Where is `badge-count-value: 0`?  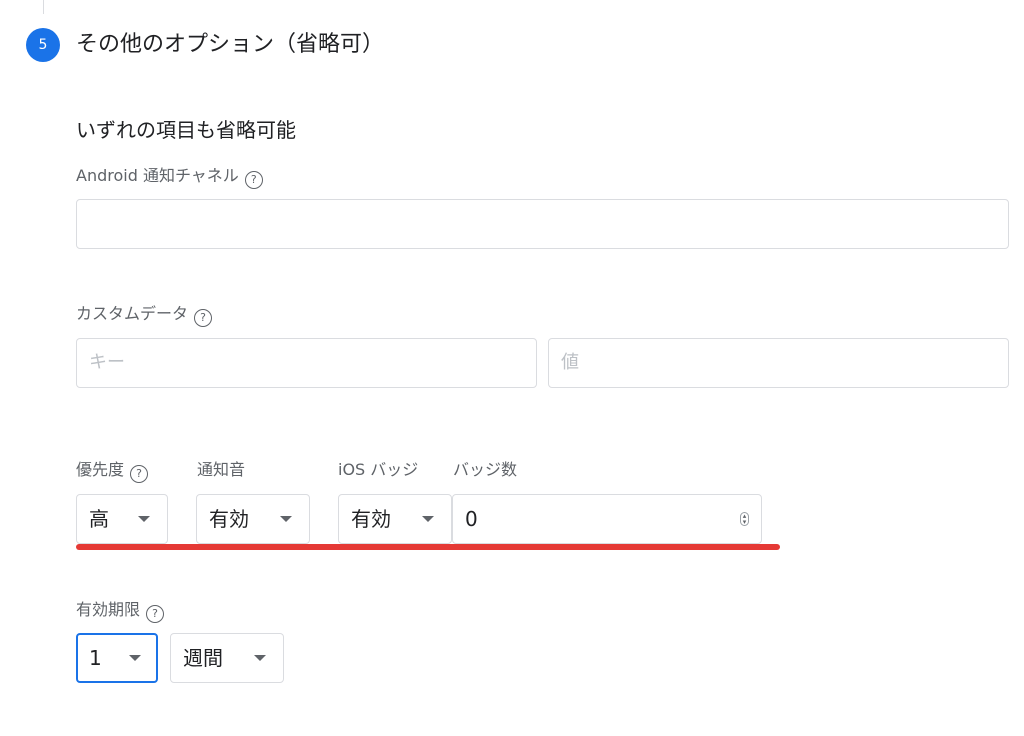 badge-count-value: 0 is located at coordinates (471, 519).